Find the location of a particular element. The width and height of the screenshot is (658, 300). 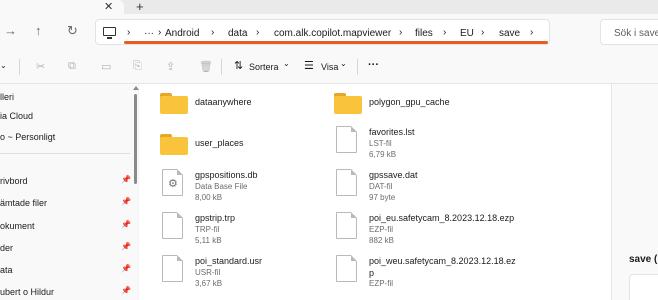

sidebar-item-gallery: lleri is located at coordinates (65, 98).